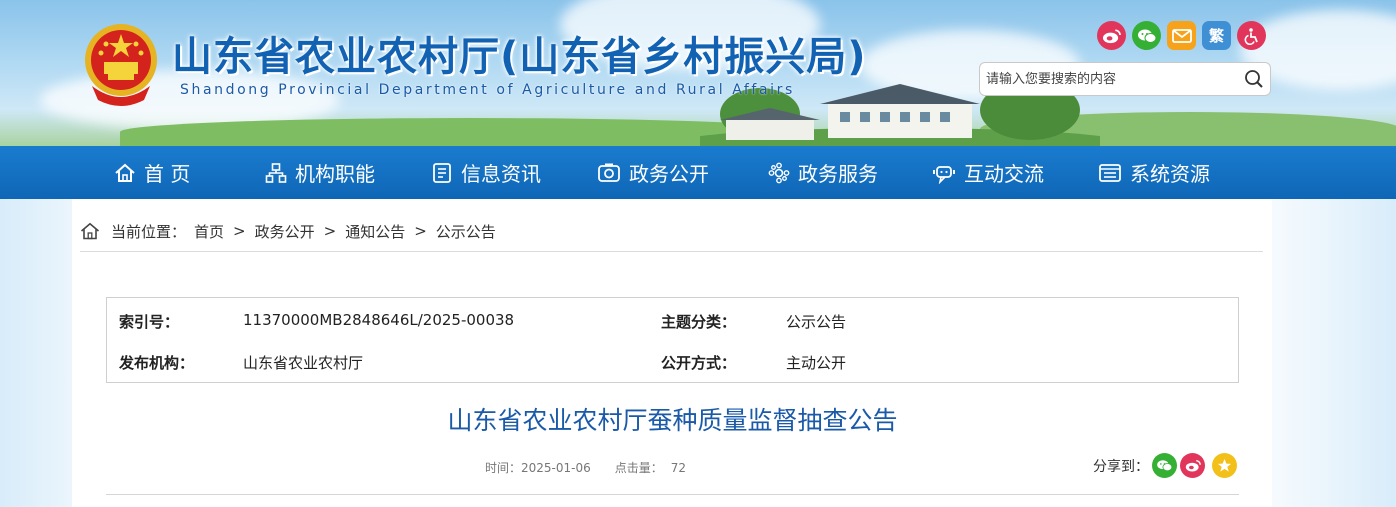 Image resolution: width=1396 pixels, height=507 pixels. What do you see at coordinates (672, 420) in the screenshot?
I see `article-title: 山东省农业农村厅蚕种质量监督抽查公告` at bounding box center [672, 420].